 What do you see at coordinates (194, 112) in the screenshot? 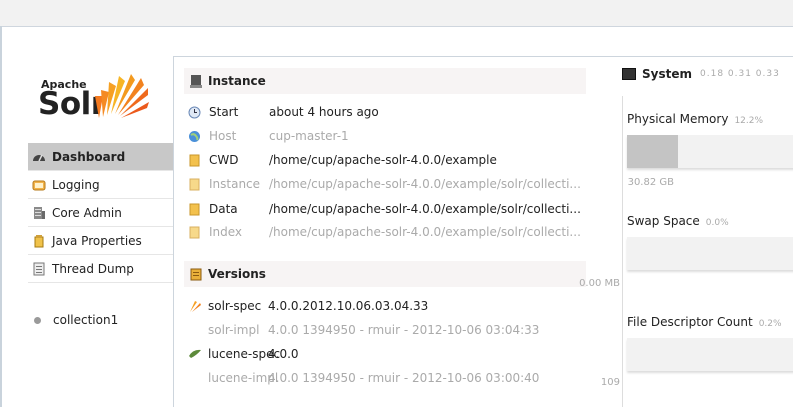
I see `clock-icon` at bounding box center [194, 112].